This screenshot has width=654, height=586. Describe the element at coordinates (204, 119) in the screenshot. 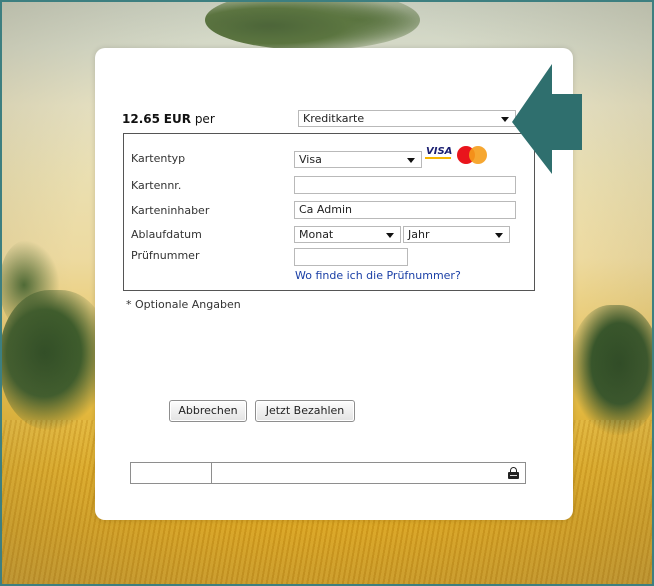

I see `amount-per: per` at that location.